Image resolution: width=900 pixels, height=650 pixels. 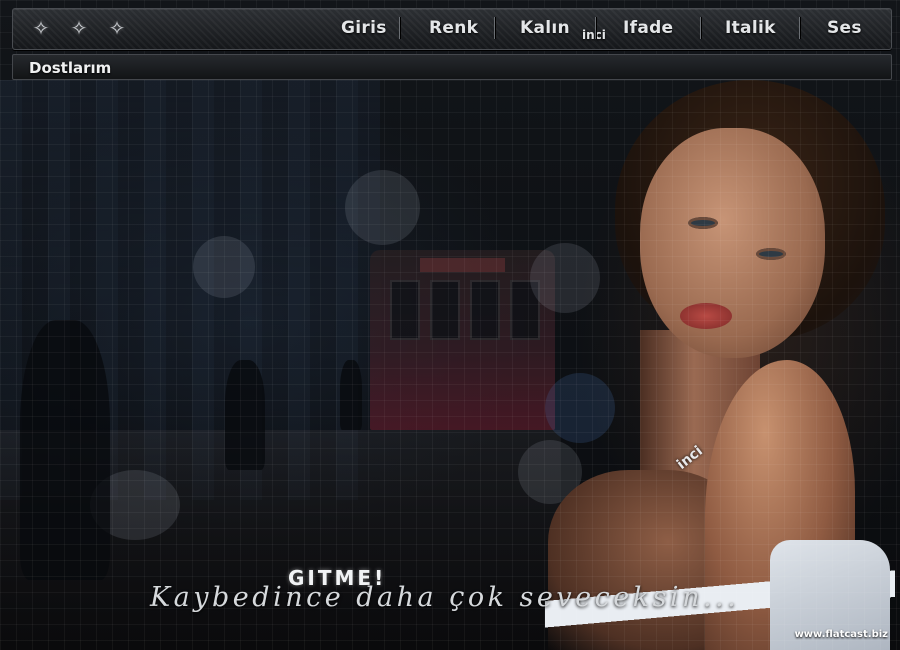 I want to click on nav-item-ses: Ses, so click(x=844, y=28).